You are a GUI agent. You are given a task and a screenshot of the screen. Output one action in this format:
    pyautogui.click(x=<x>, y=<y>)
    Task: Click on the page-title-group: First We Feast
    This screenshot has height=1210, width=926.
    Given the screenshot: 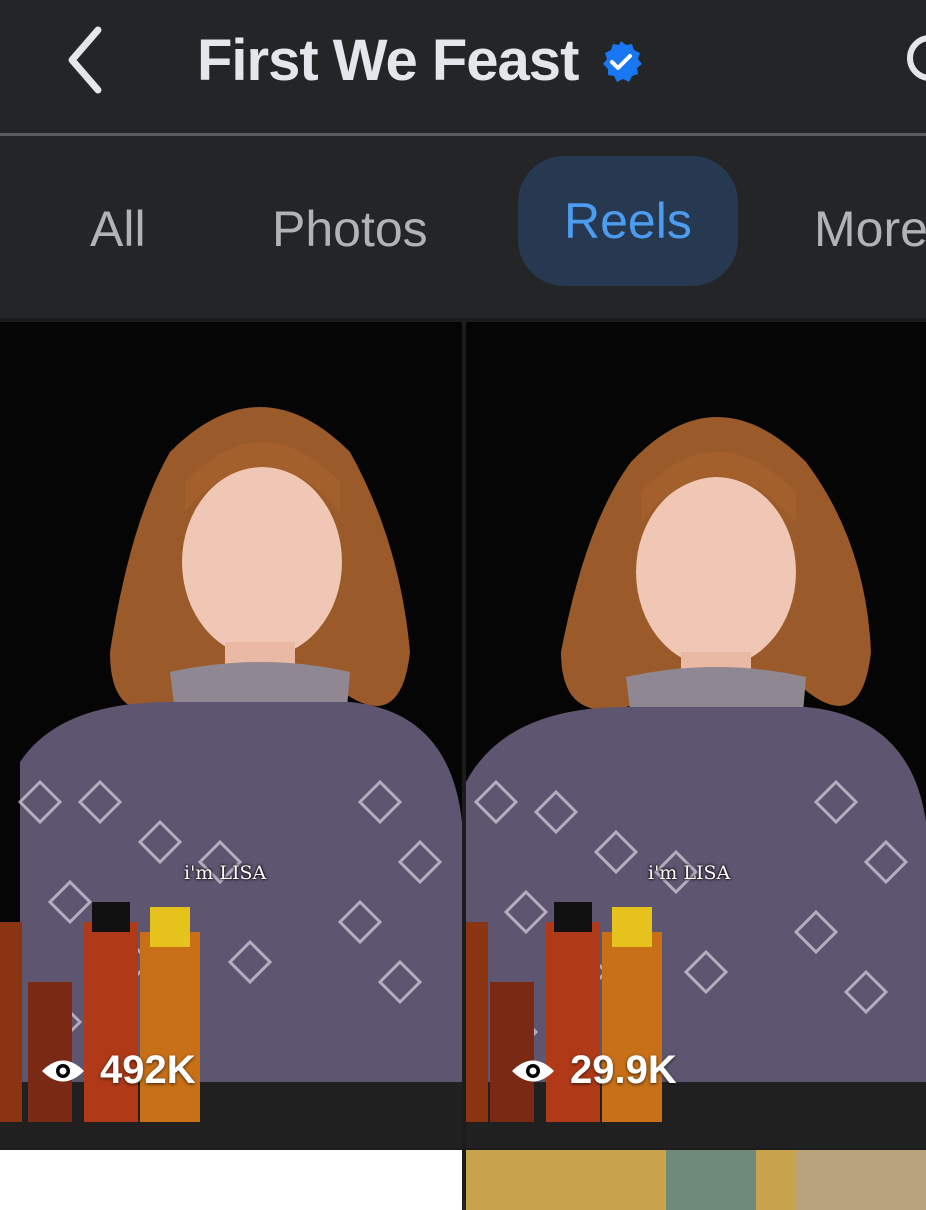 What is the action you would take?
    pyautogui.click(x=420, y=60)
    